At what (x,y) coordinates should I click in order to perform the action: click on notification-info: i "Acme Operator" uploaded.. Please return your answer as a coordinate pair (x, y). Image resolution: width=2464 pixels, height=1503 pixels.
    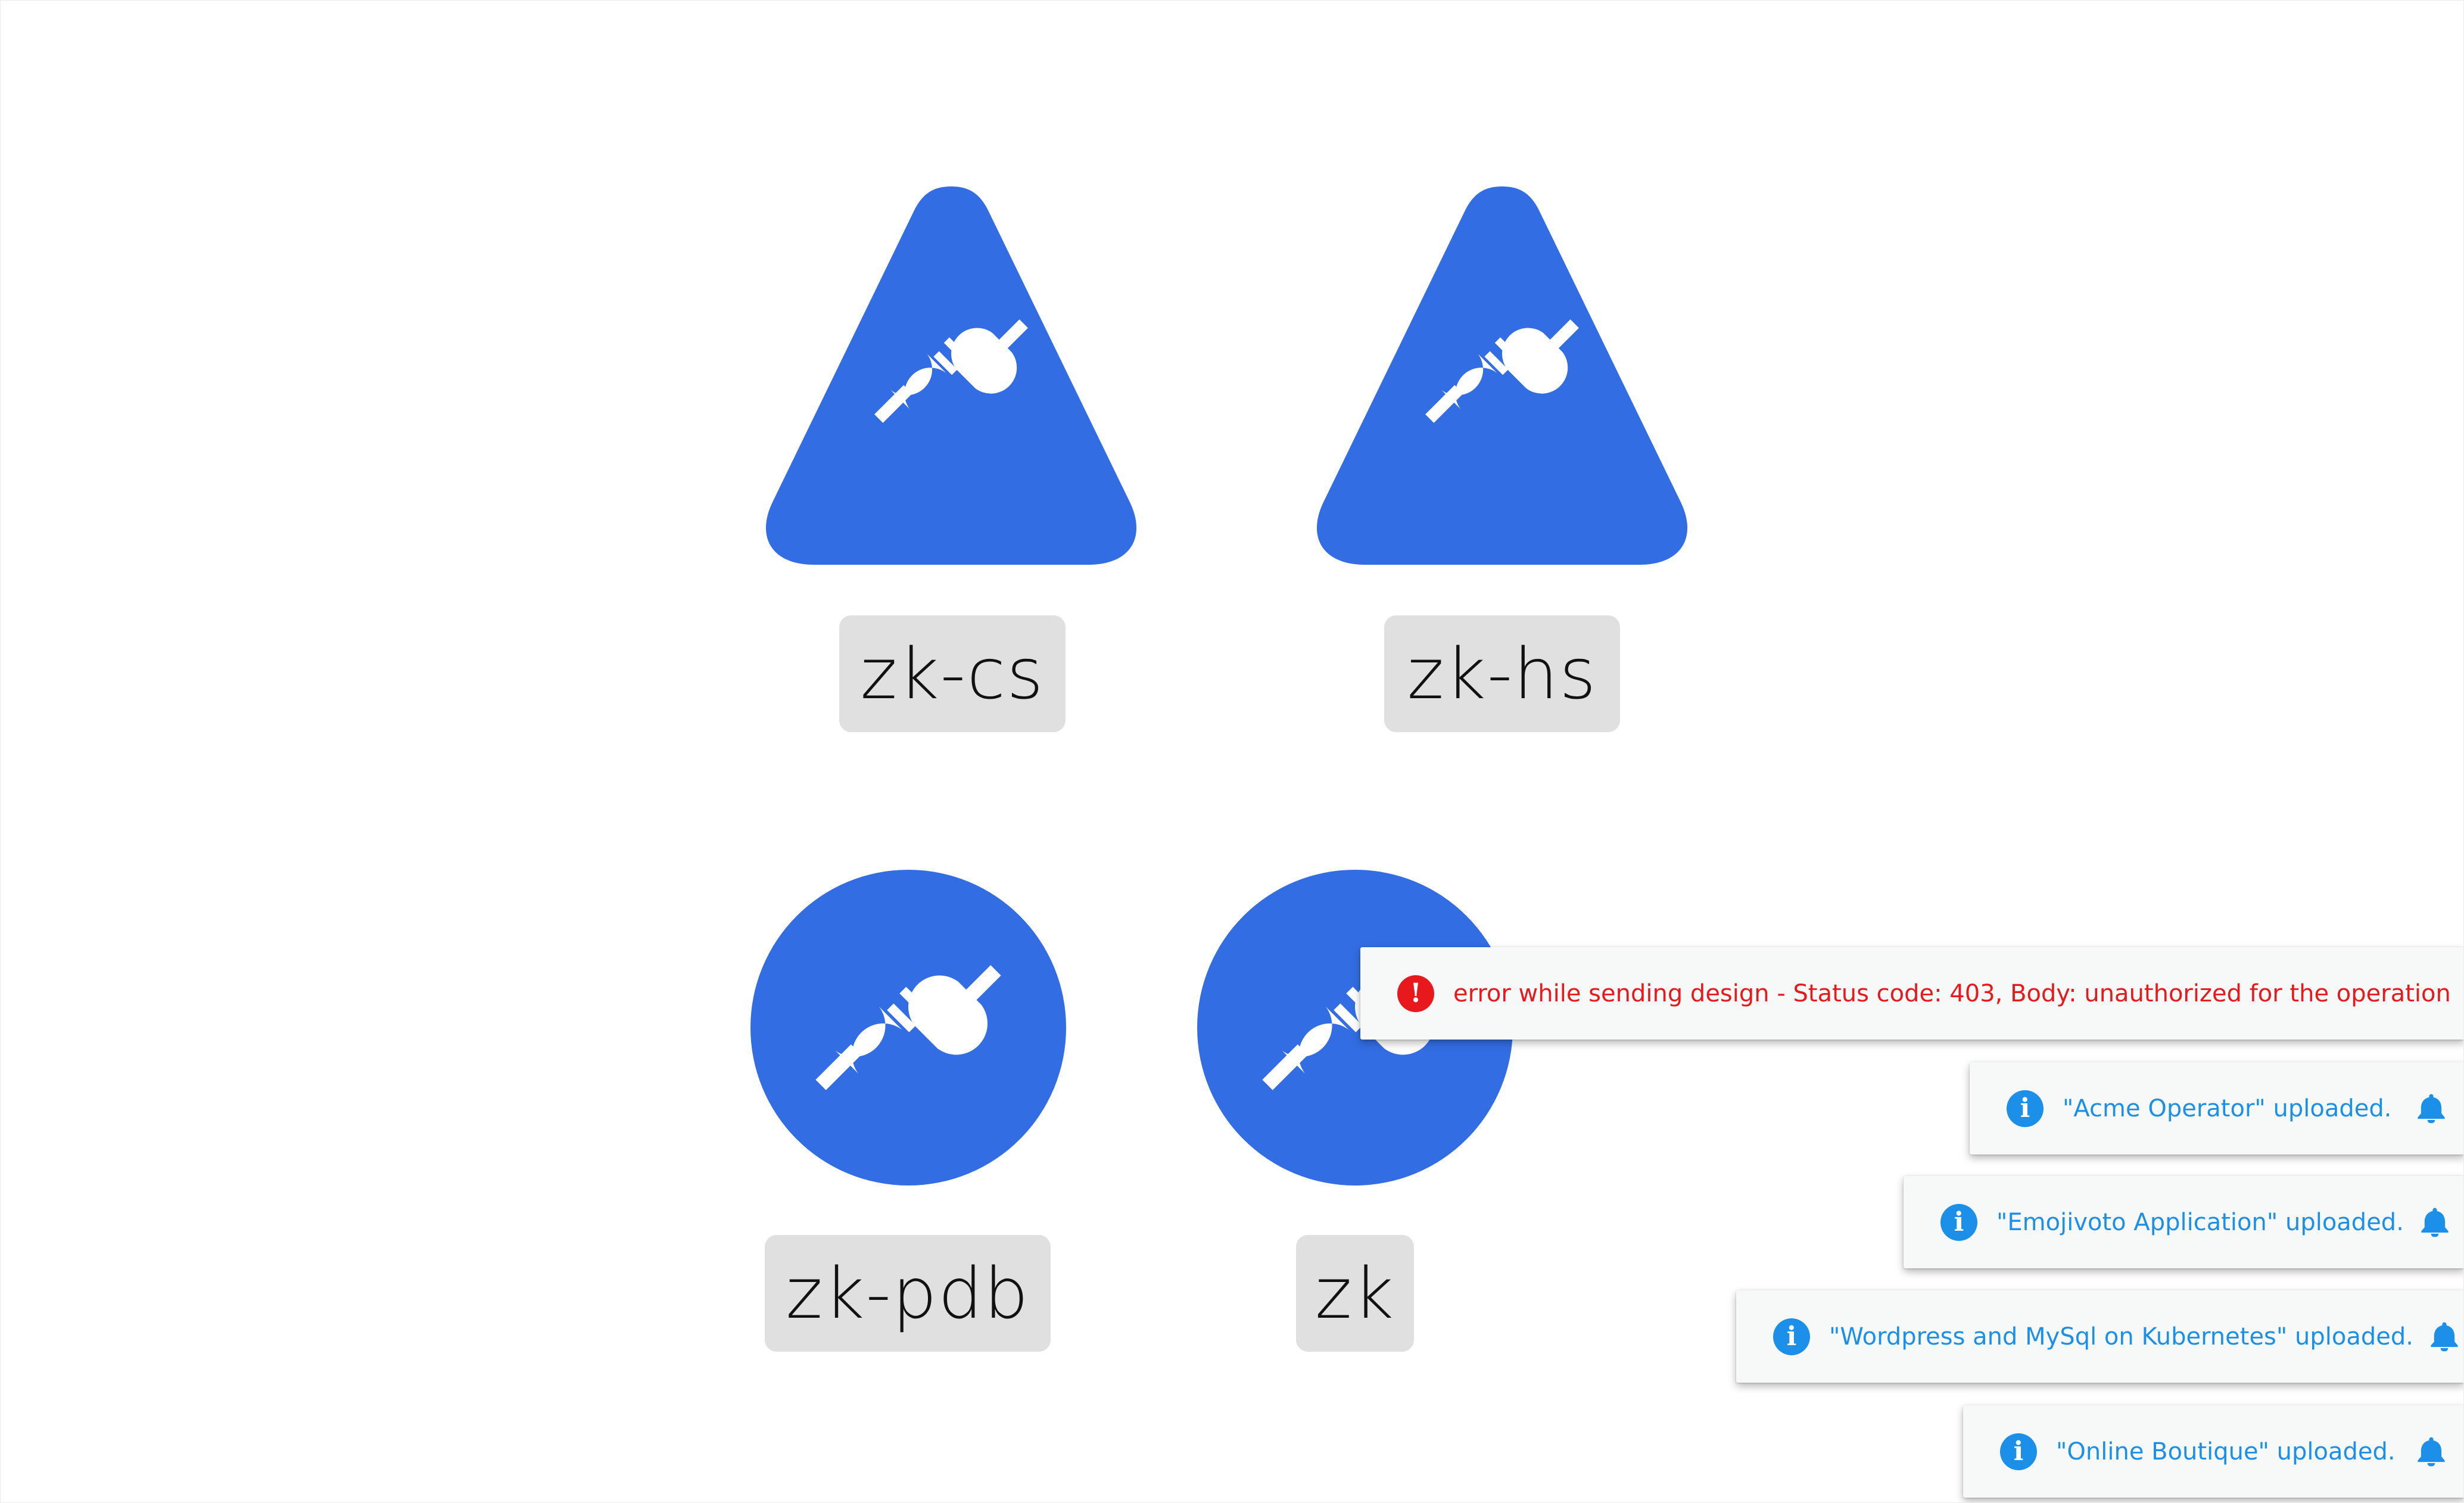
    Looking at the image, I should click on (2216, 1108).